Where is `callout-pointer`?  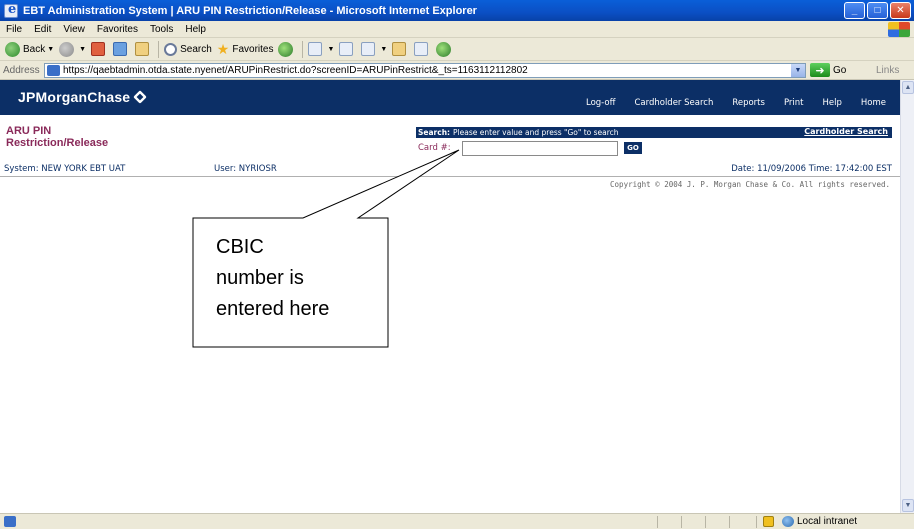
callout-pointer is located at coordinates (326, 248).